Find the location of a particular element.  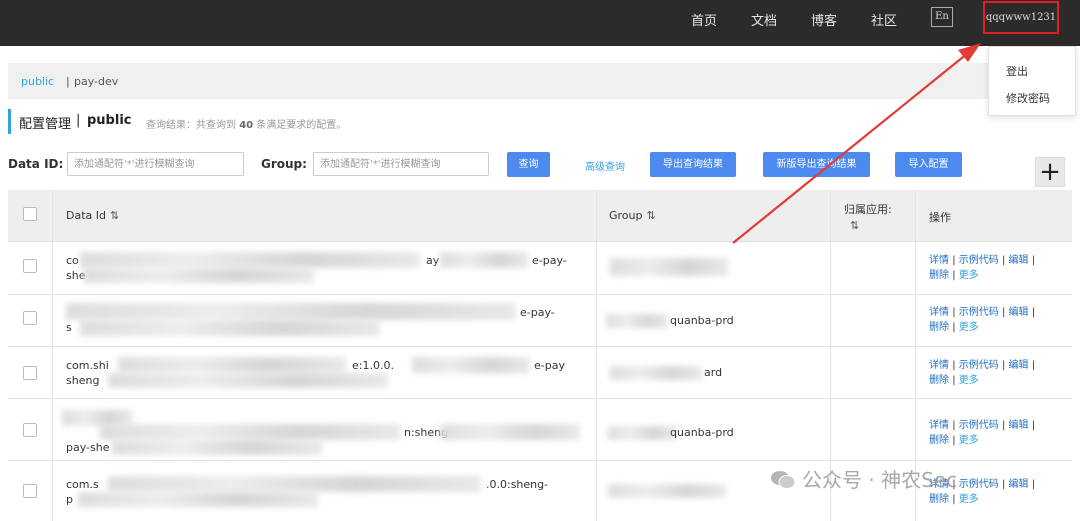

nav-home: 首页 is located at coordinates (704, 19).